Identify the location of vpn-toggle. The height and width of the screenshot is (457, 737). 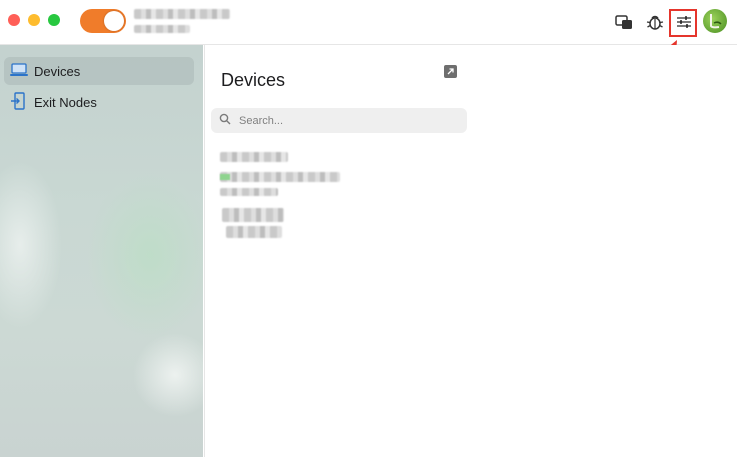
(103, 21).